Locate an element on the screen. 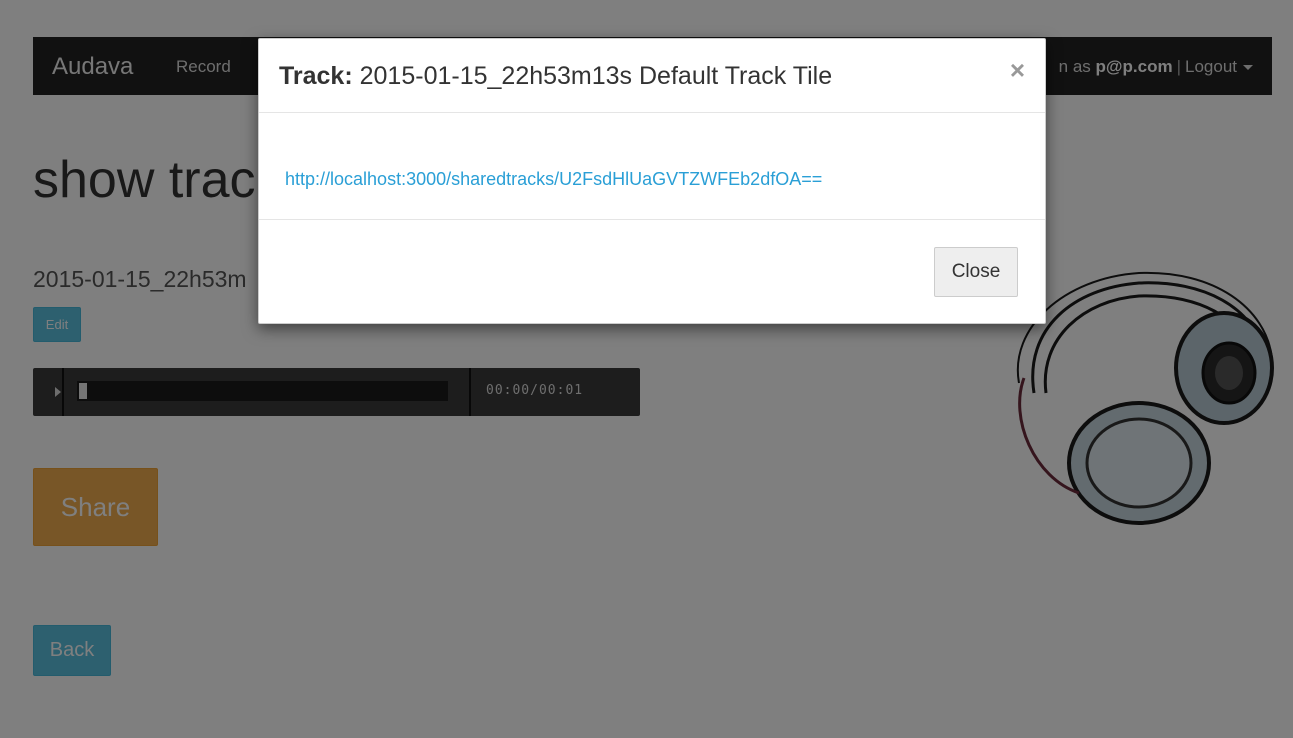 The height and width of the screenshot is (738, 1293). close-icon: × is located at coordinates (1017, 70).